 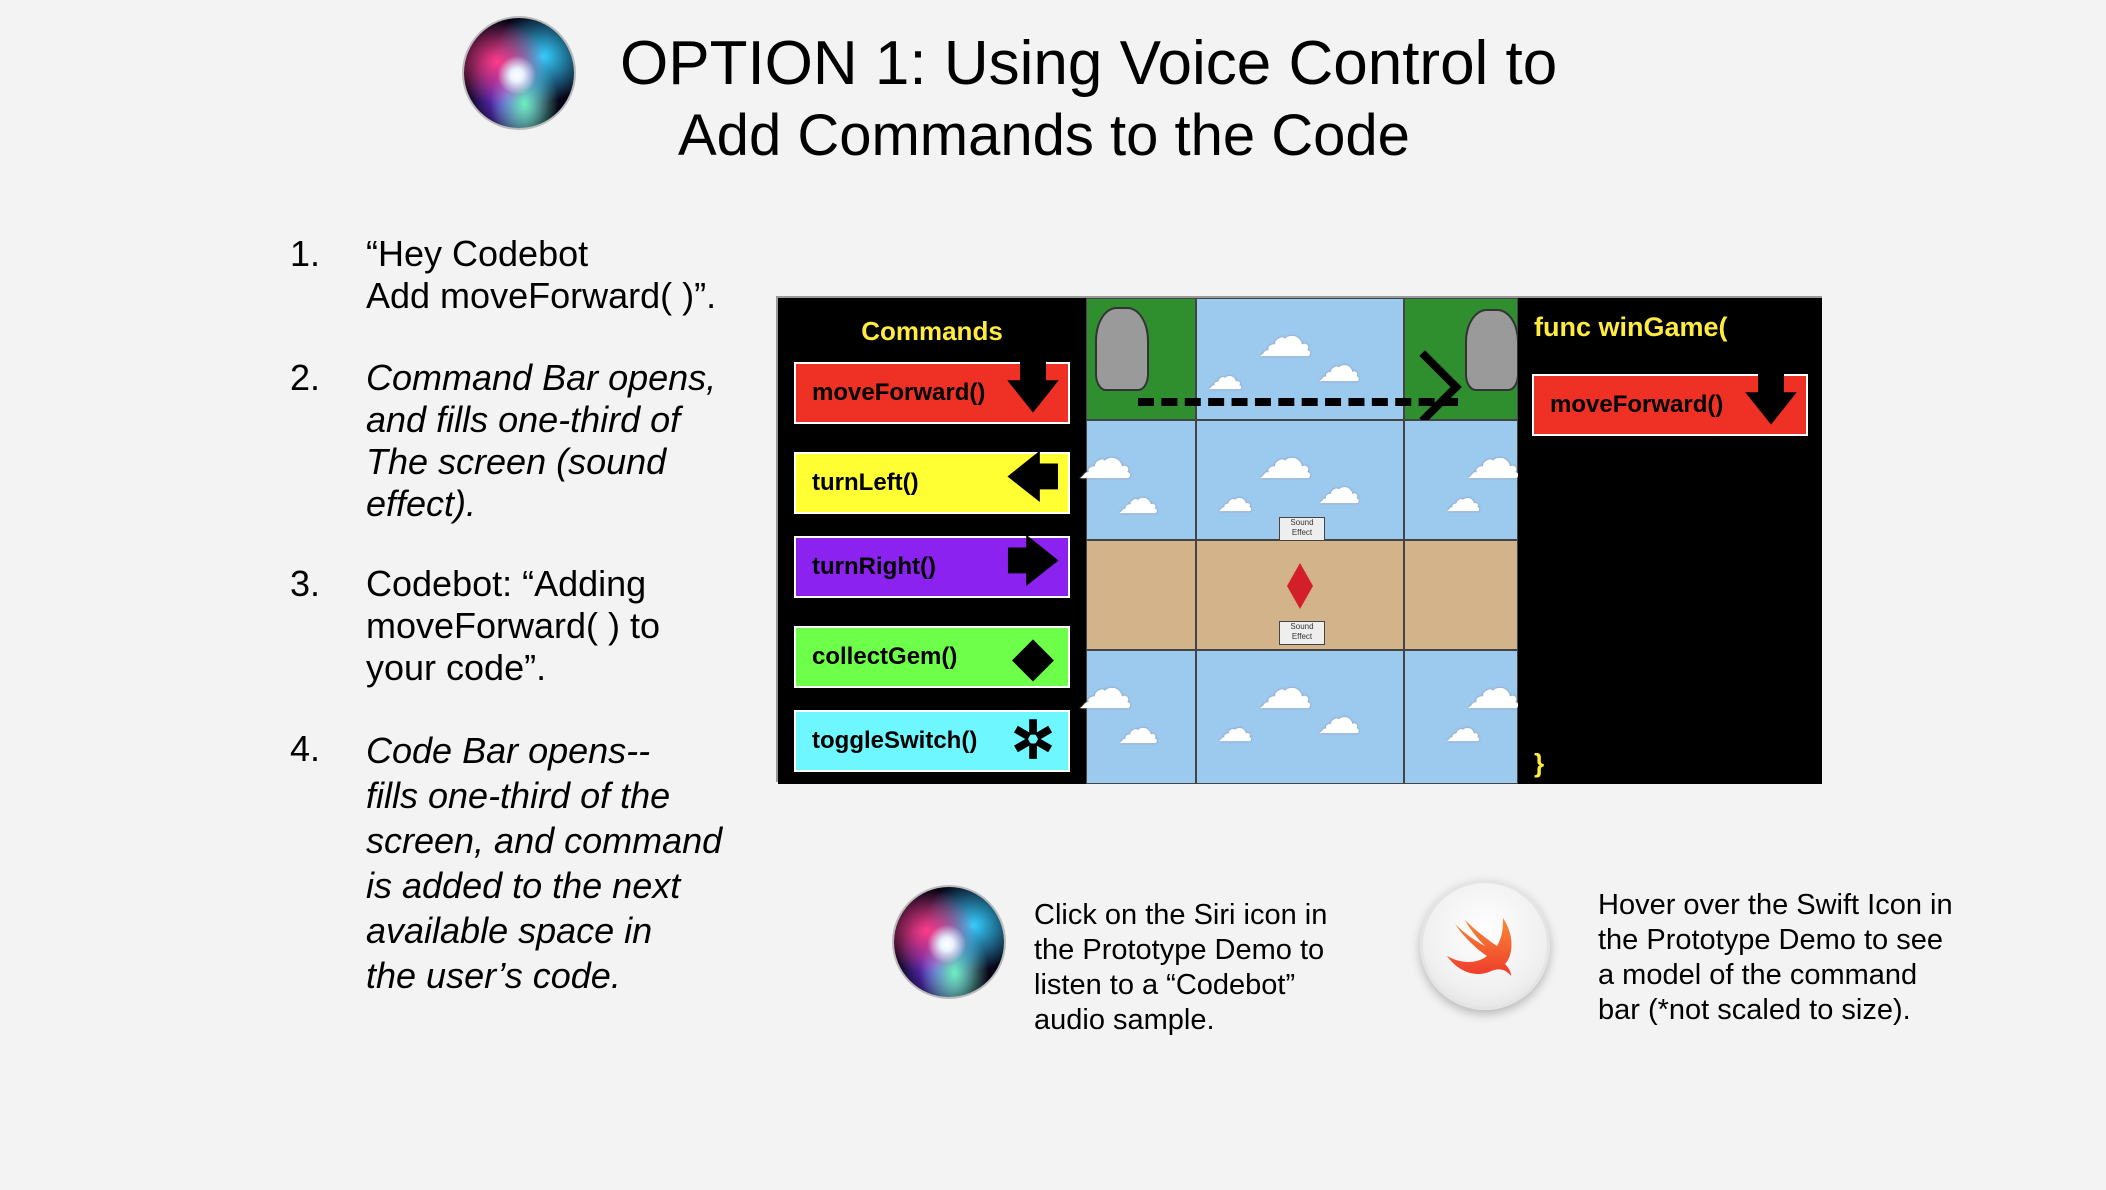 What do you see at coordinates (1033, 657) in the screenshot?
I see `gem-icon: ◆` at bounding box center [1033, 657].